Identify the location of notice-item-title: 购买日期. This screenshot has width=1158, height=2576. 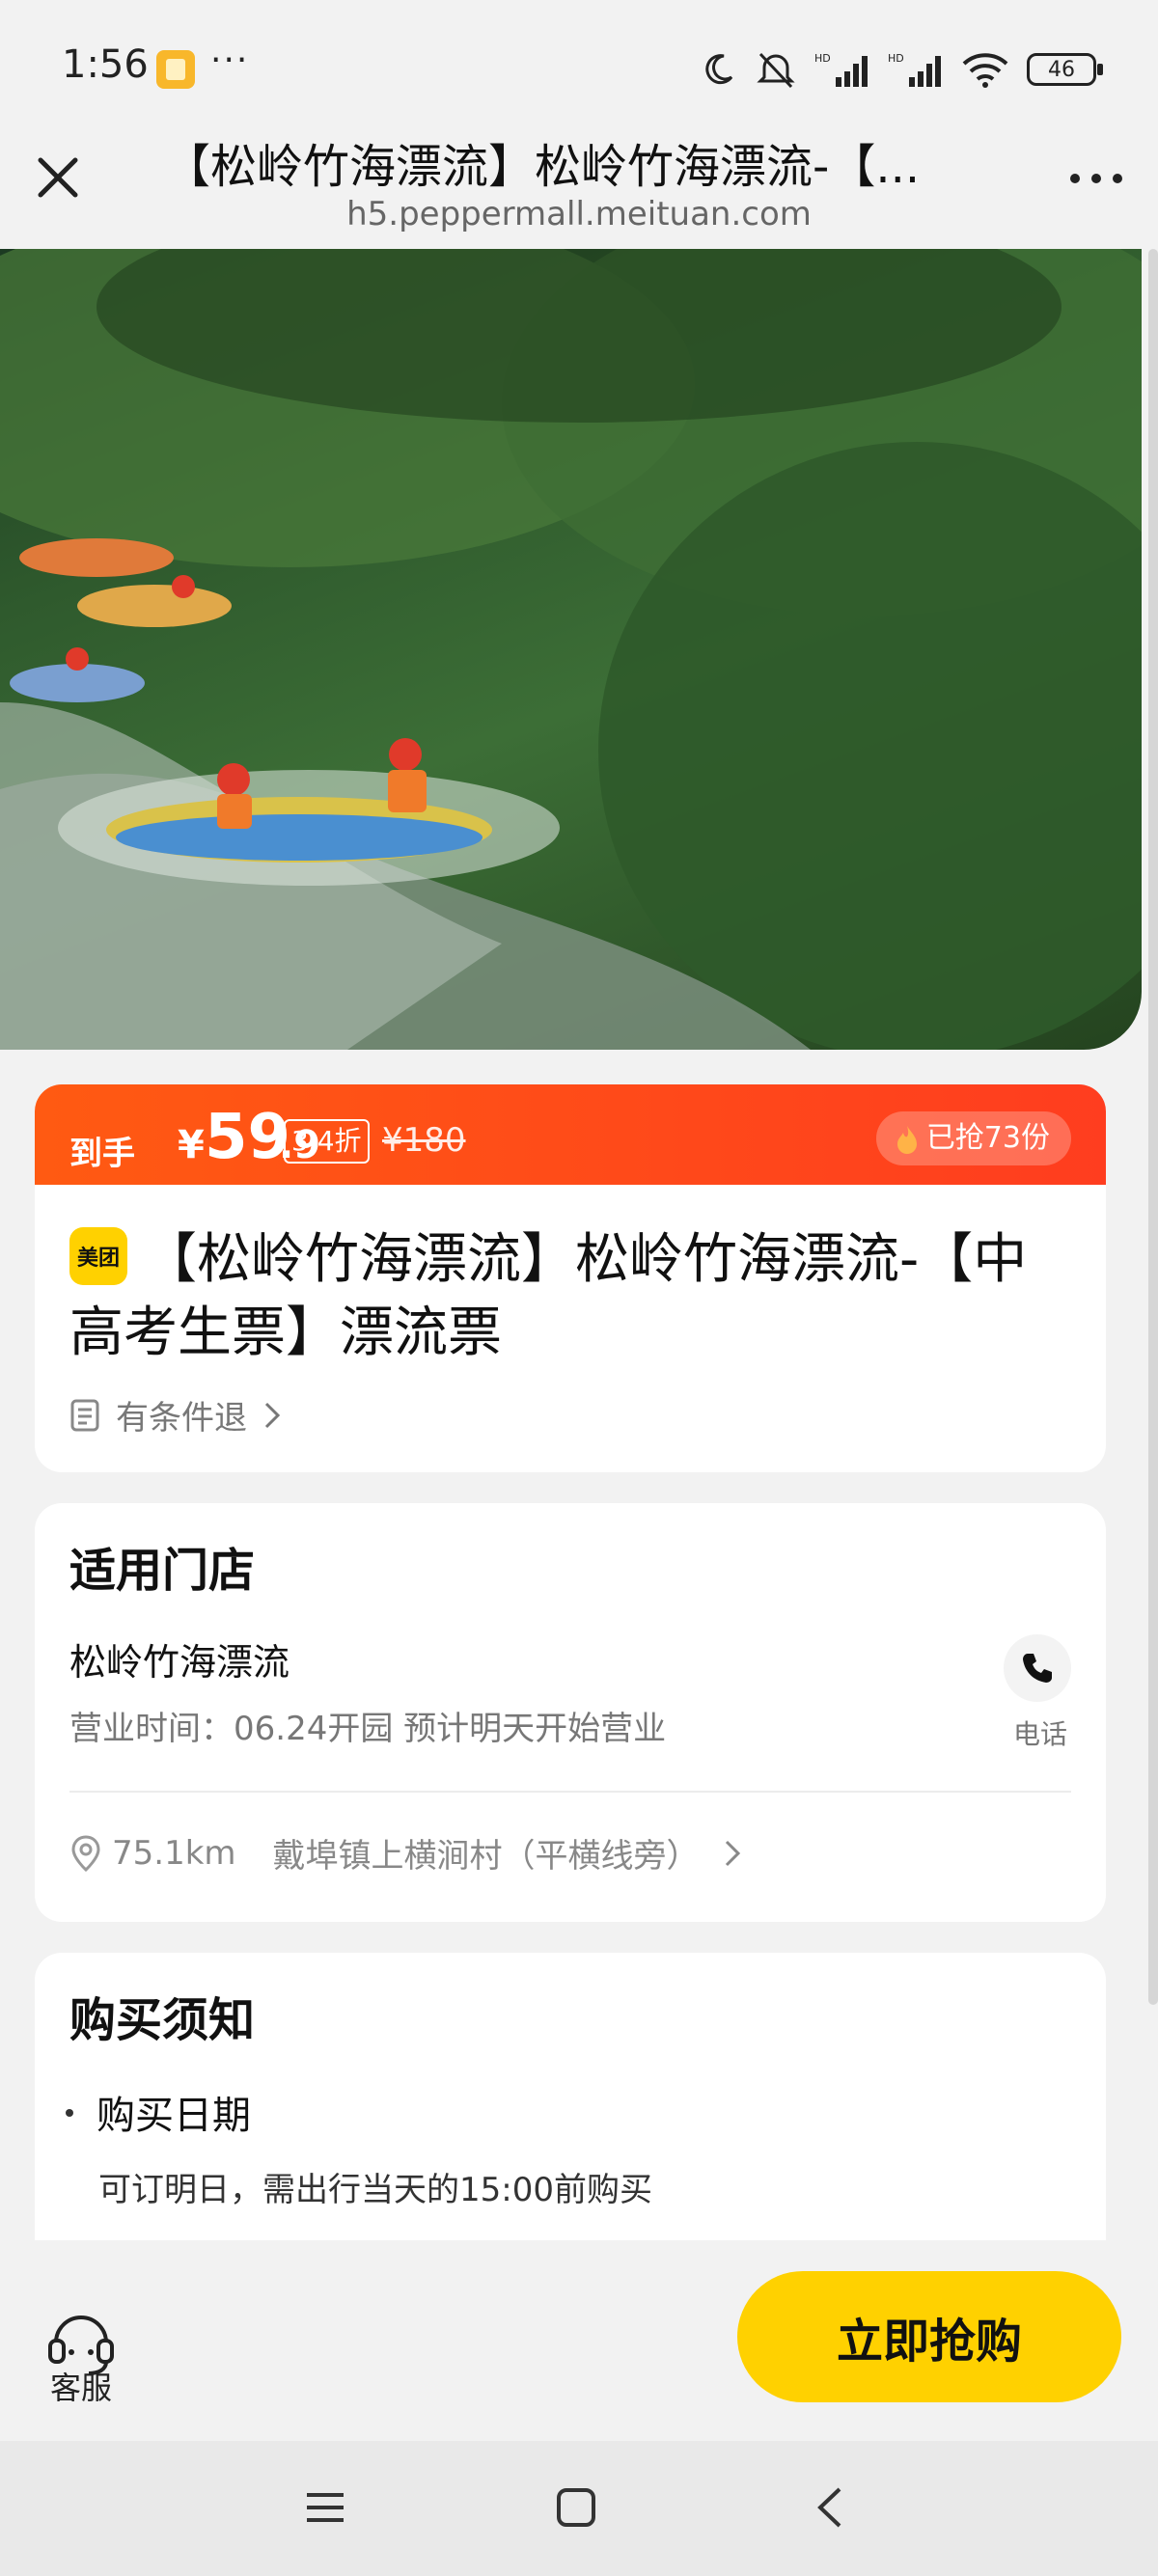
(173, 2116).